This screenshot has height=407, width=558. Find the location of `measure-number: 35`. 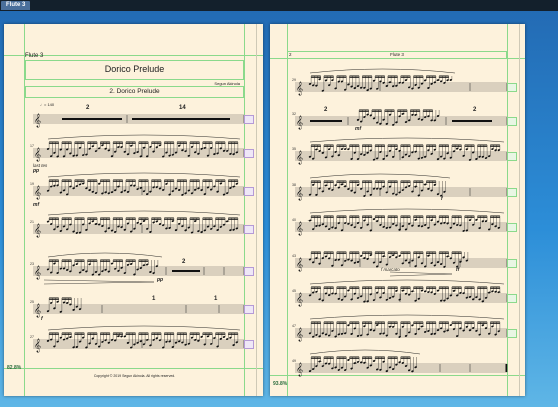

measure-number: 35 is located at coordinates (294, 149).